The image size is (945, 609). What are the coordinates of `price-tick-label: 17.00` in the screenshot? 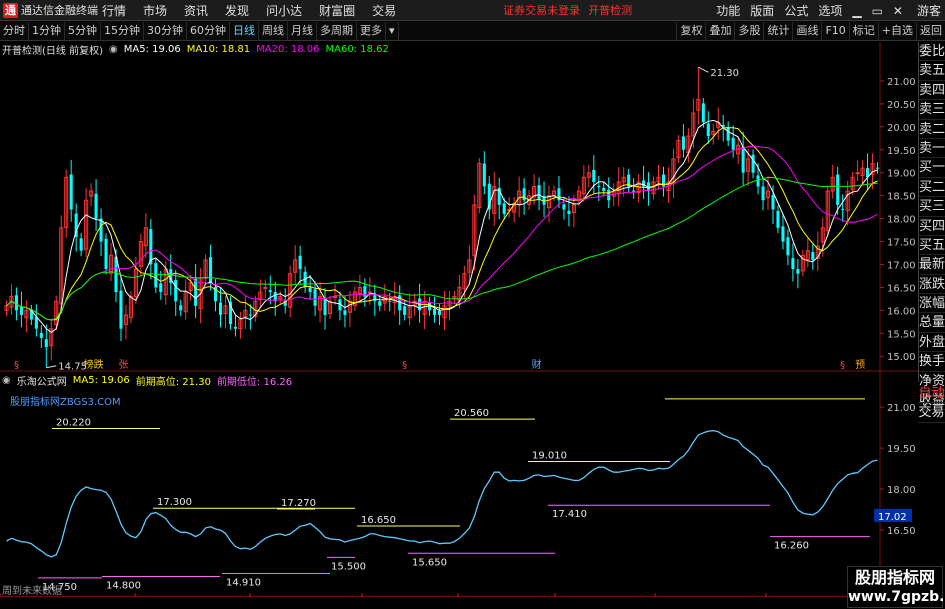 It's located at (901, 265).